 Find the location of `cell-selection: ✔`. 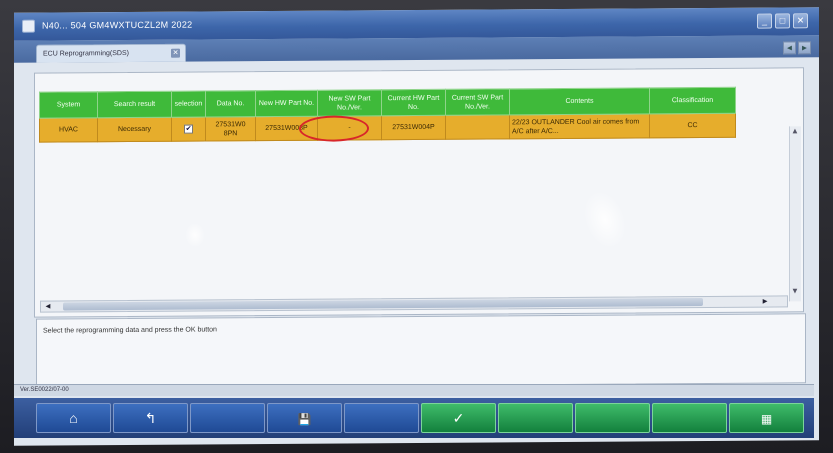

cell-selection: ✔ is located at coordinates (188, 129).